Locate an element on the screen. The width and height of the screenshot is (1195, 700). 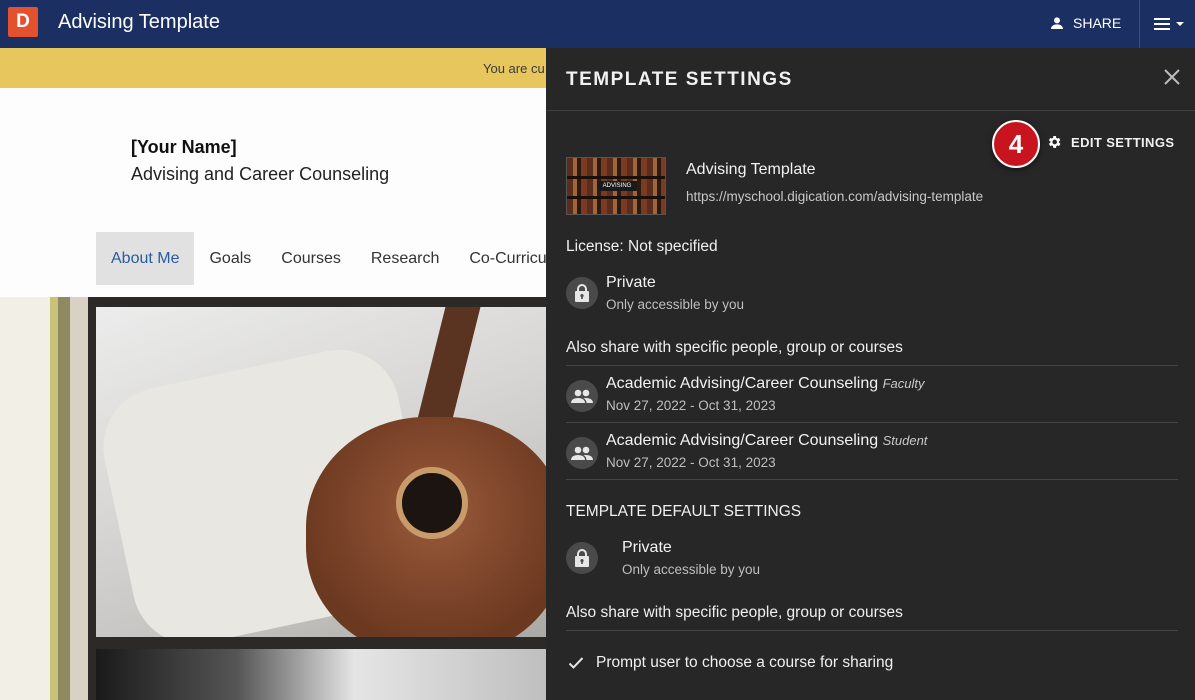
edit-settings-button: EDIT SETTINGS is located at coordinates (1110, 142).